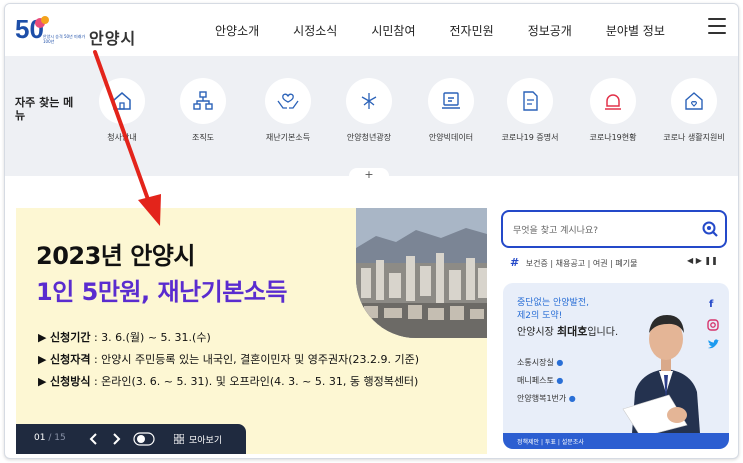 The height and width of the screenshot is (463, 743). Describe the element at coordinates (64, 39) in the screenshot. I see `logo-subtitle: 안양시 승격 50년 미래가 100년` at that location.